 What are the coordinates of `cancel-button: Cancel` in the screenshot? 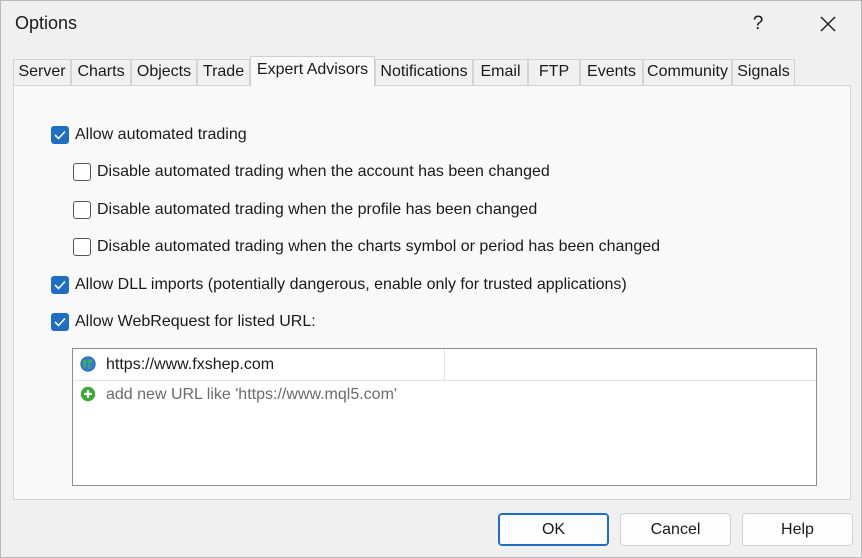 It's located at (675, 529).